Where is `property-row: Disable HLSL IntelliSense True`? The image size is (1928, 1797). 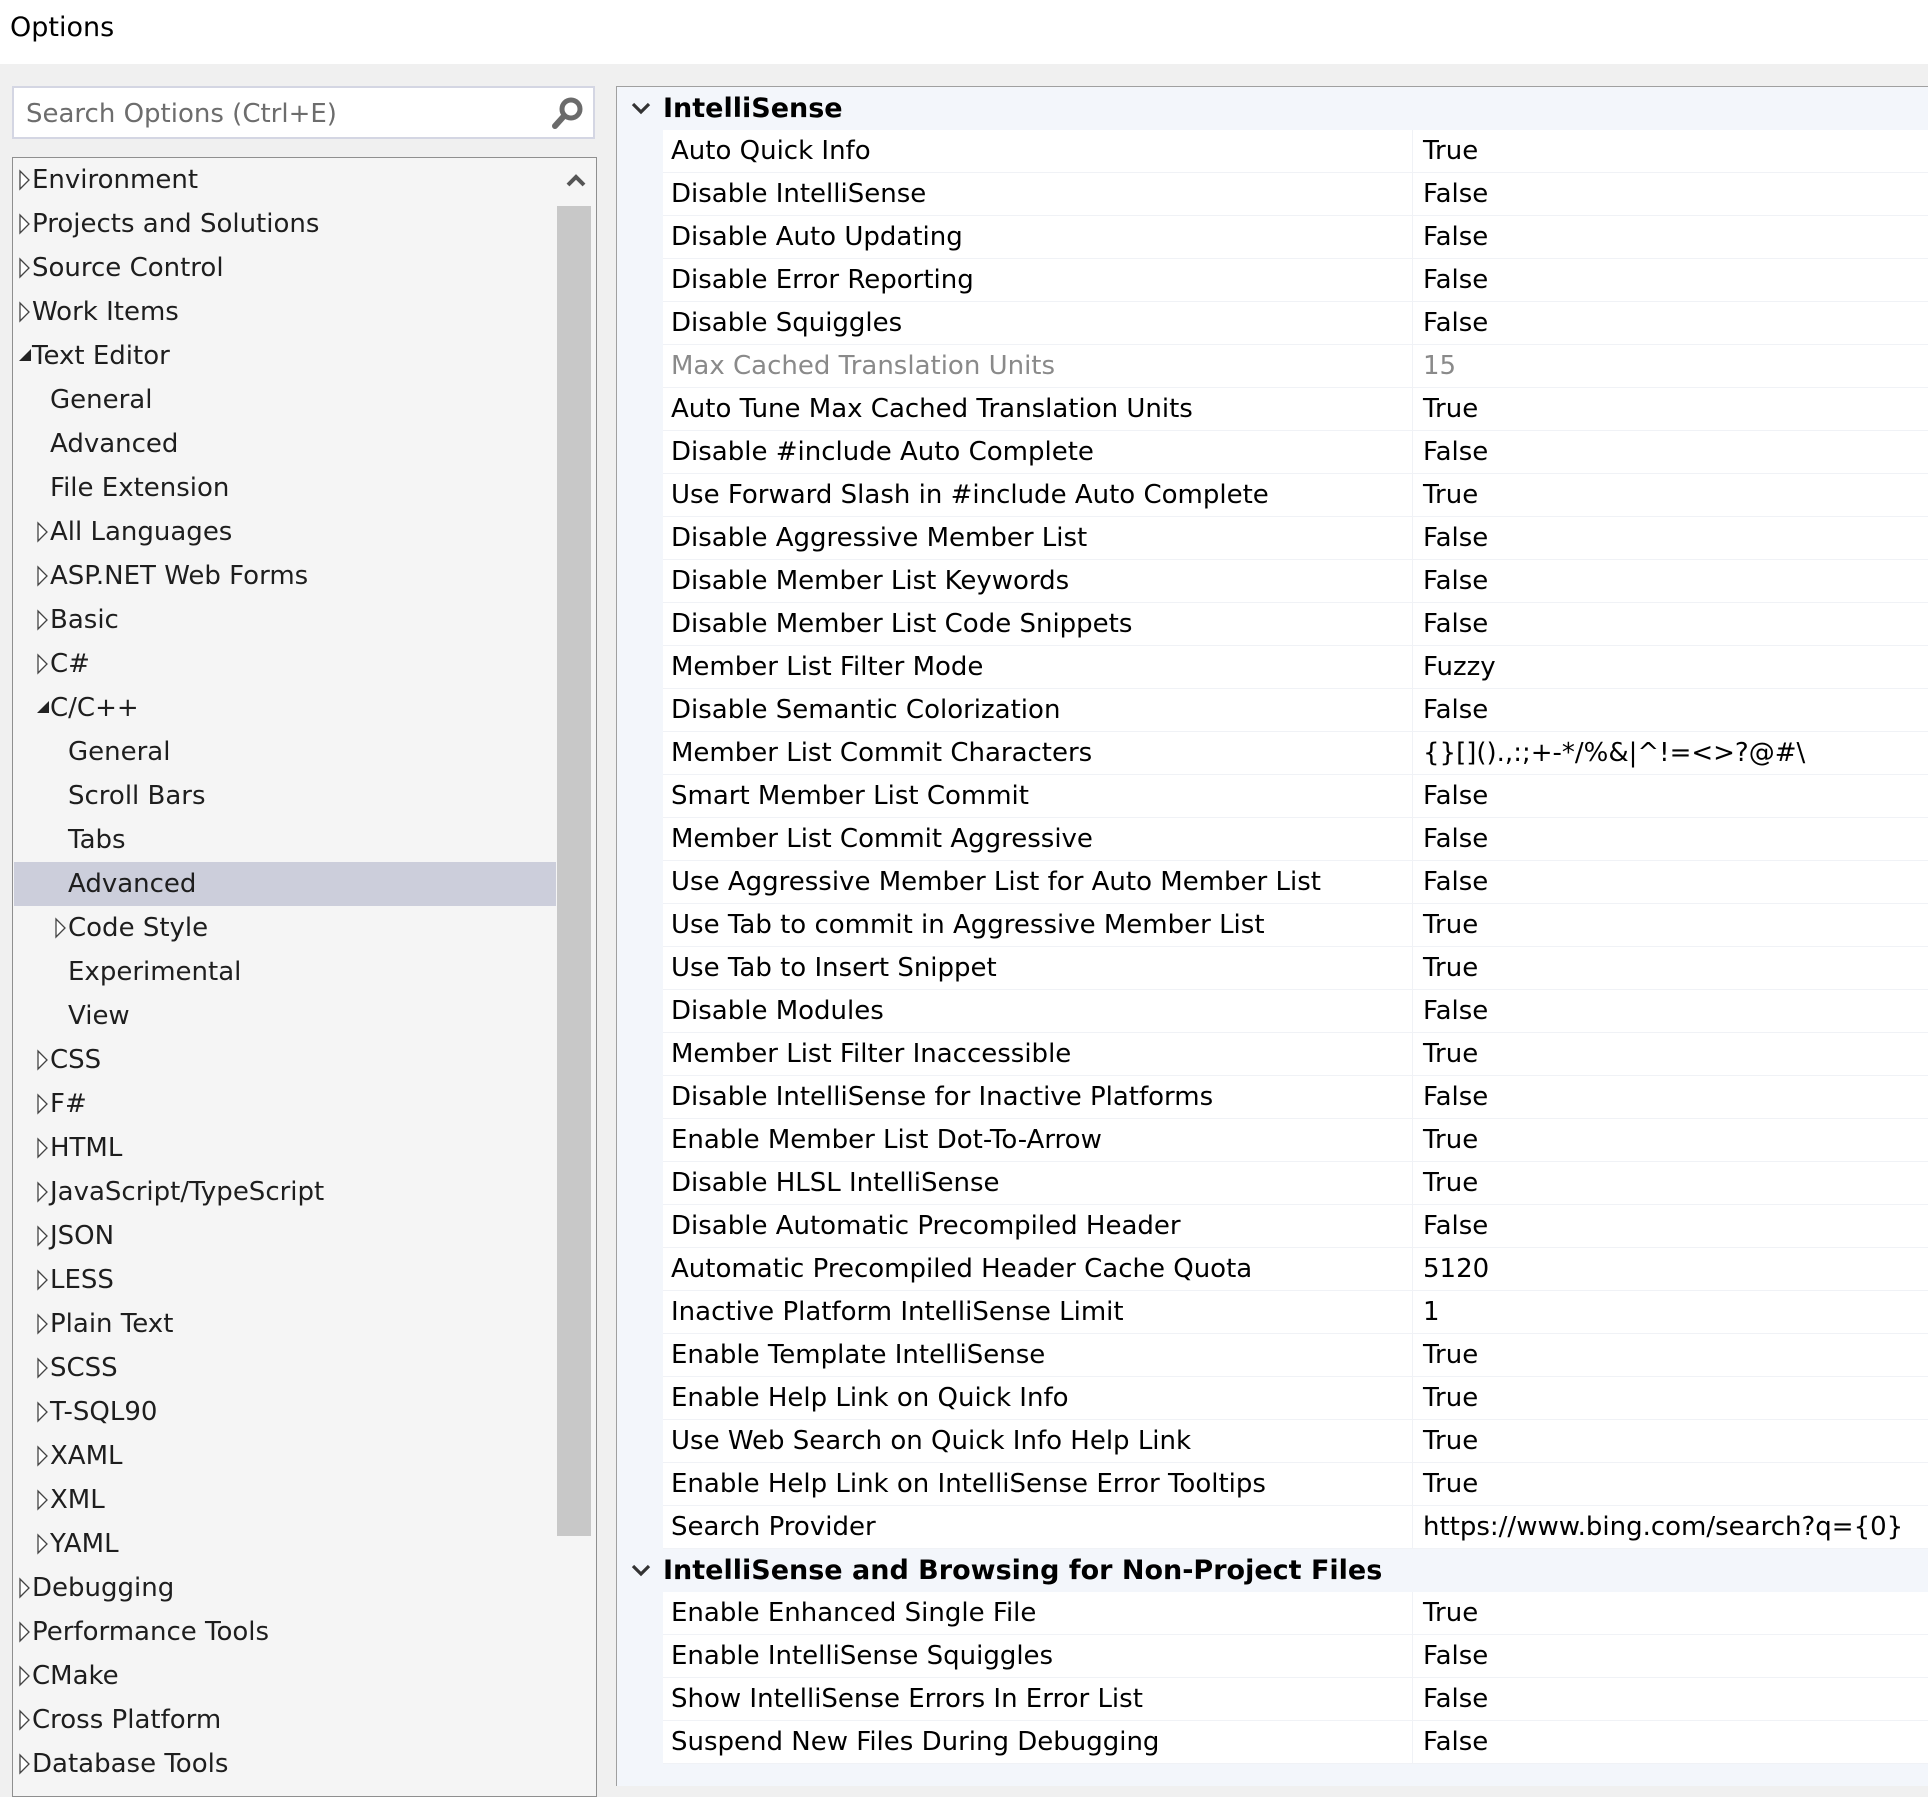 property-row: Disable HLSL IntelliSense True is located at coordinates (1295, 1183).